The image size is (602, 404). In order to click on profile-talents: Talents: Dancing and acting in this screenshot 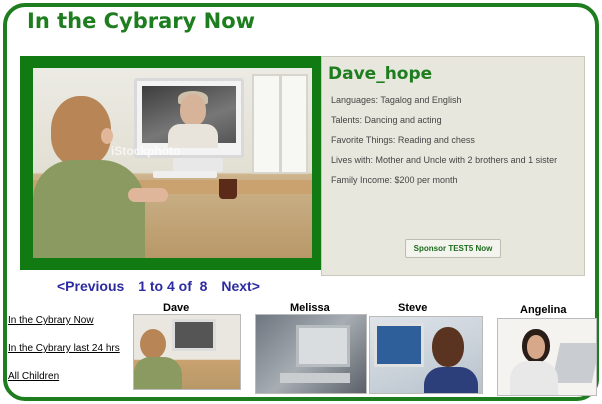, I will do `click(386, 120)`.